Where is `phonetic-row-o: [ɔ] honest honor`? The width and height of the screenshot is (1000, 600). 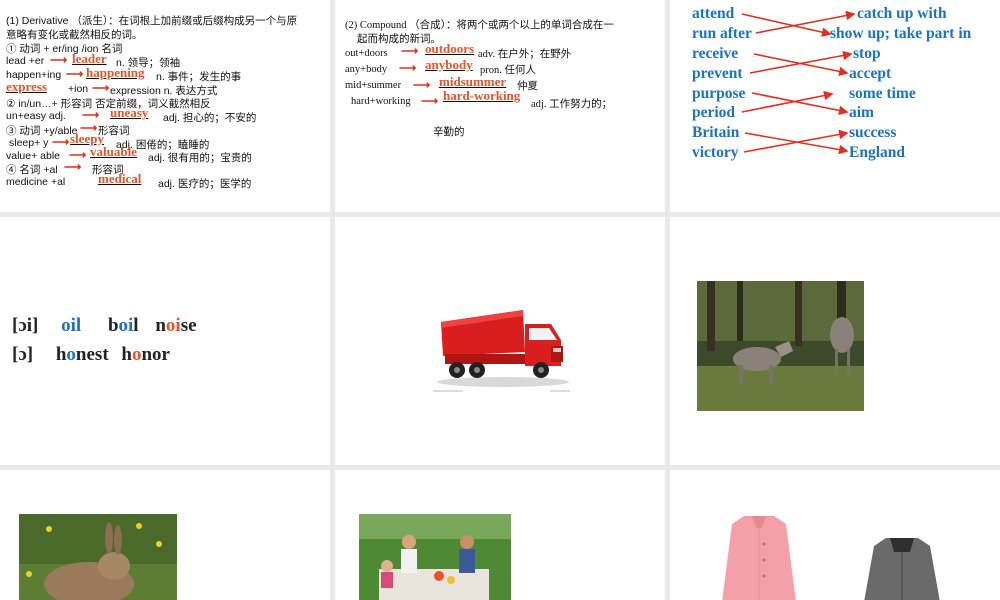 phonetic-row-o: [ɔ] honest honor is located at coordinates (91, 355).